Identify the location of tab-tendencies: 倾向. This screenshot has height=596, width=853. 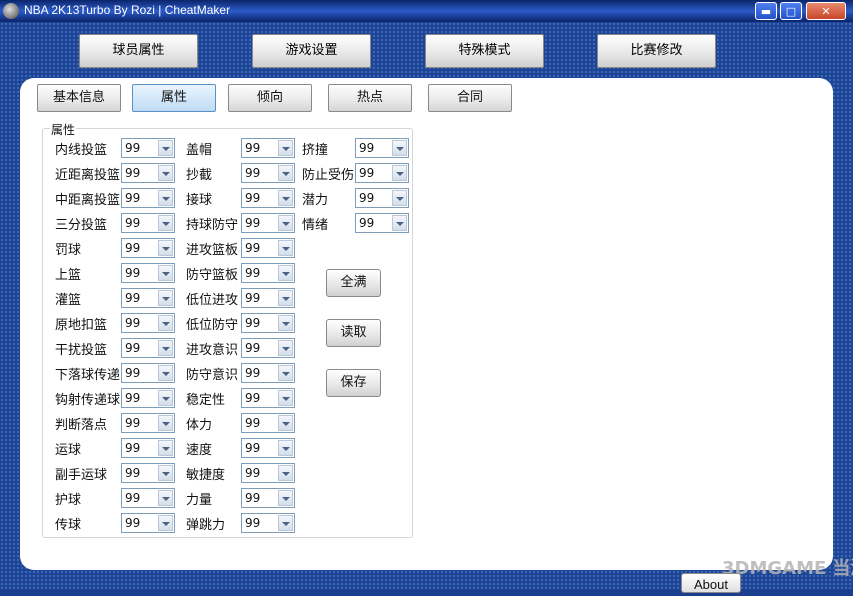
(270, 98).